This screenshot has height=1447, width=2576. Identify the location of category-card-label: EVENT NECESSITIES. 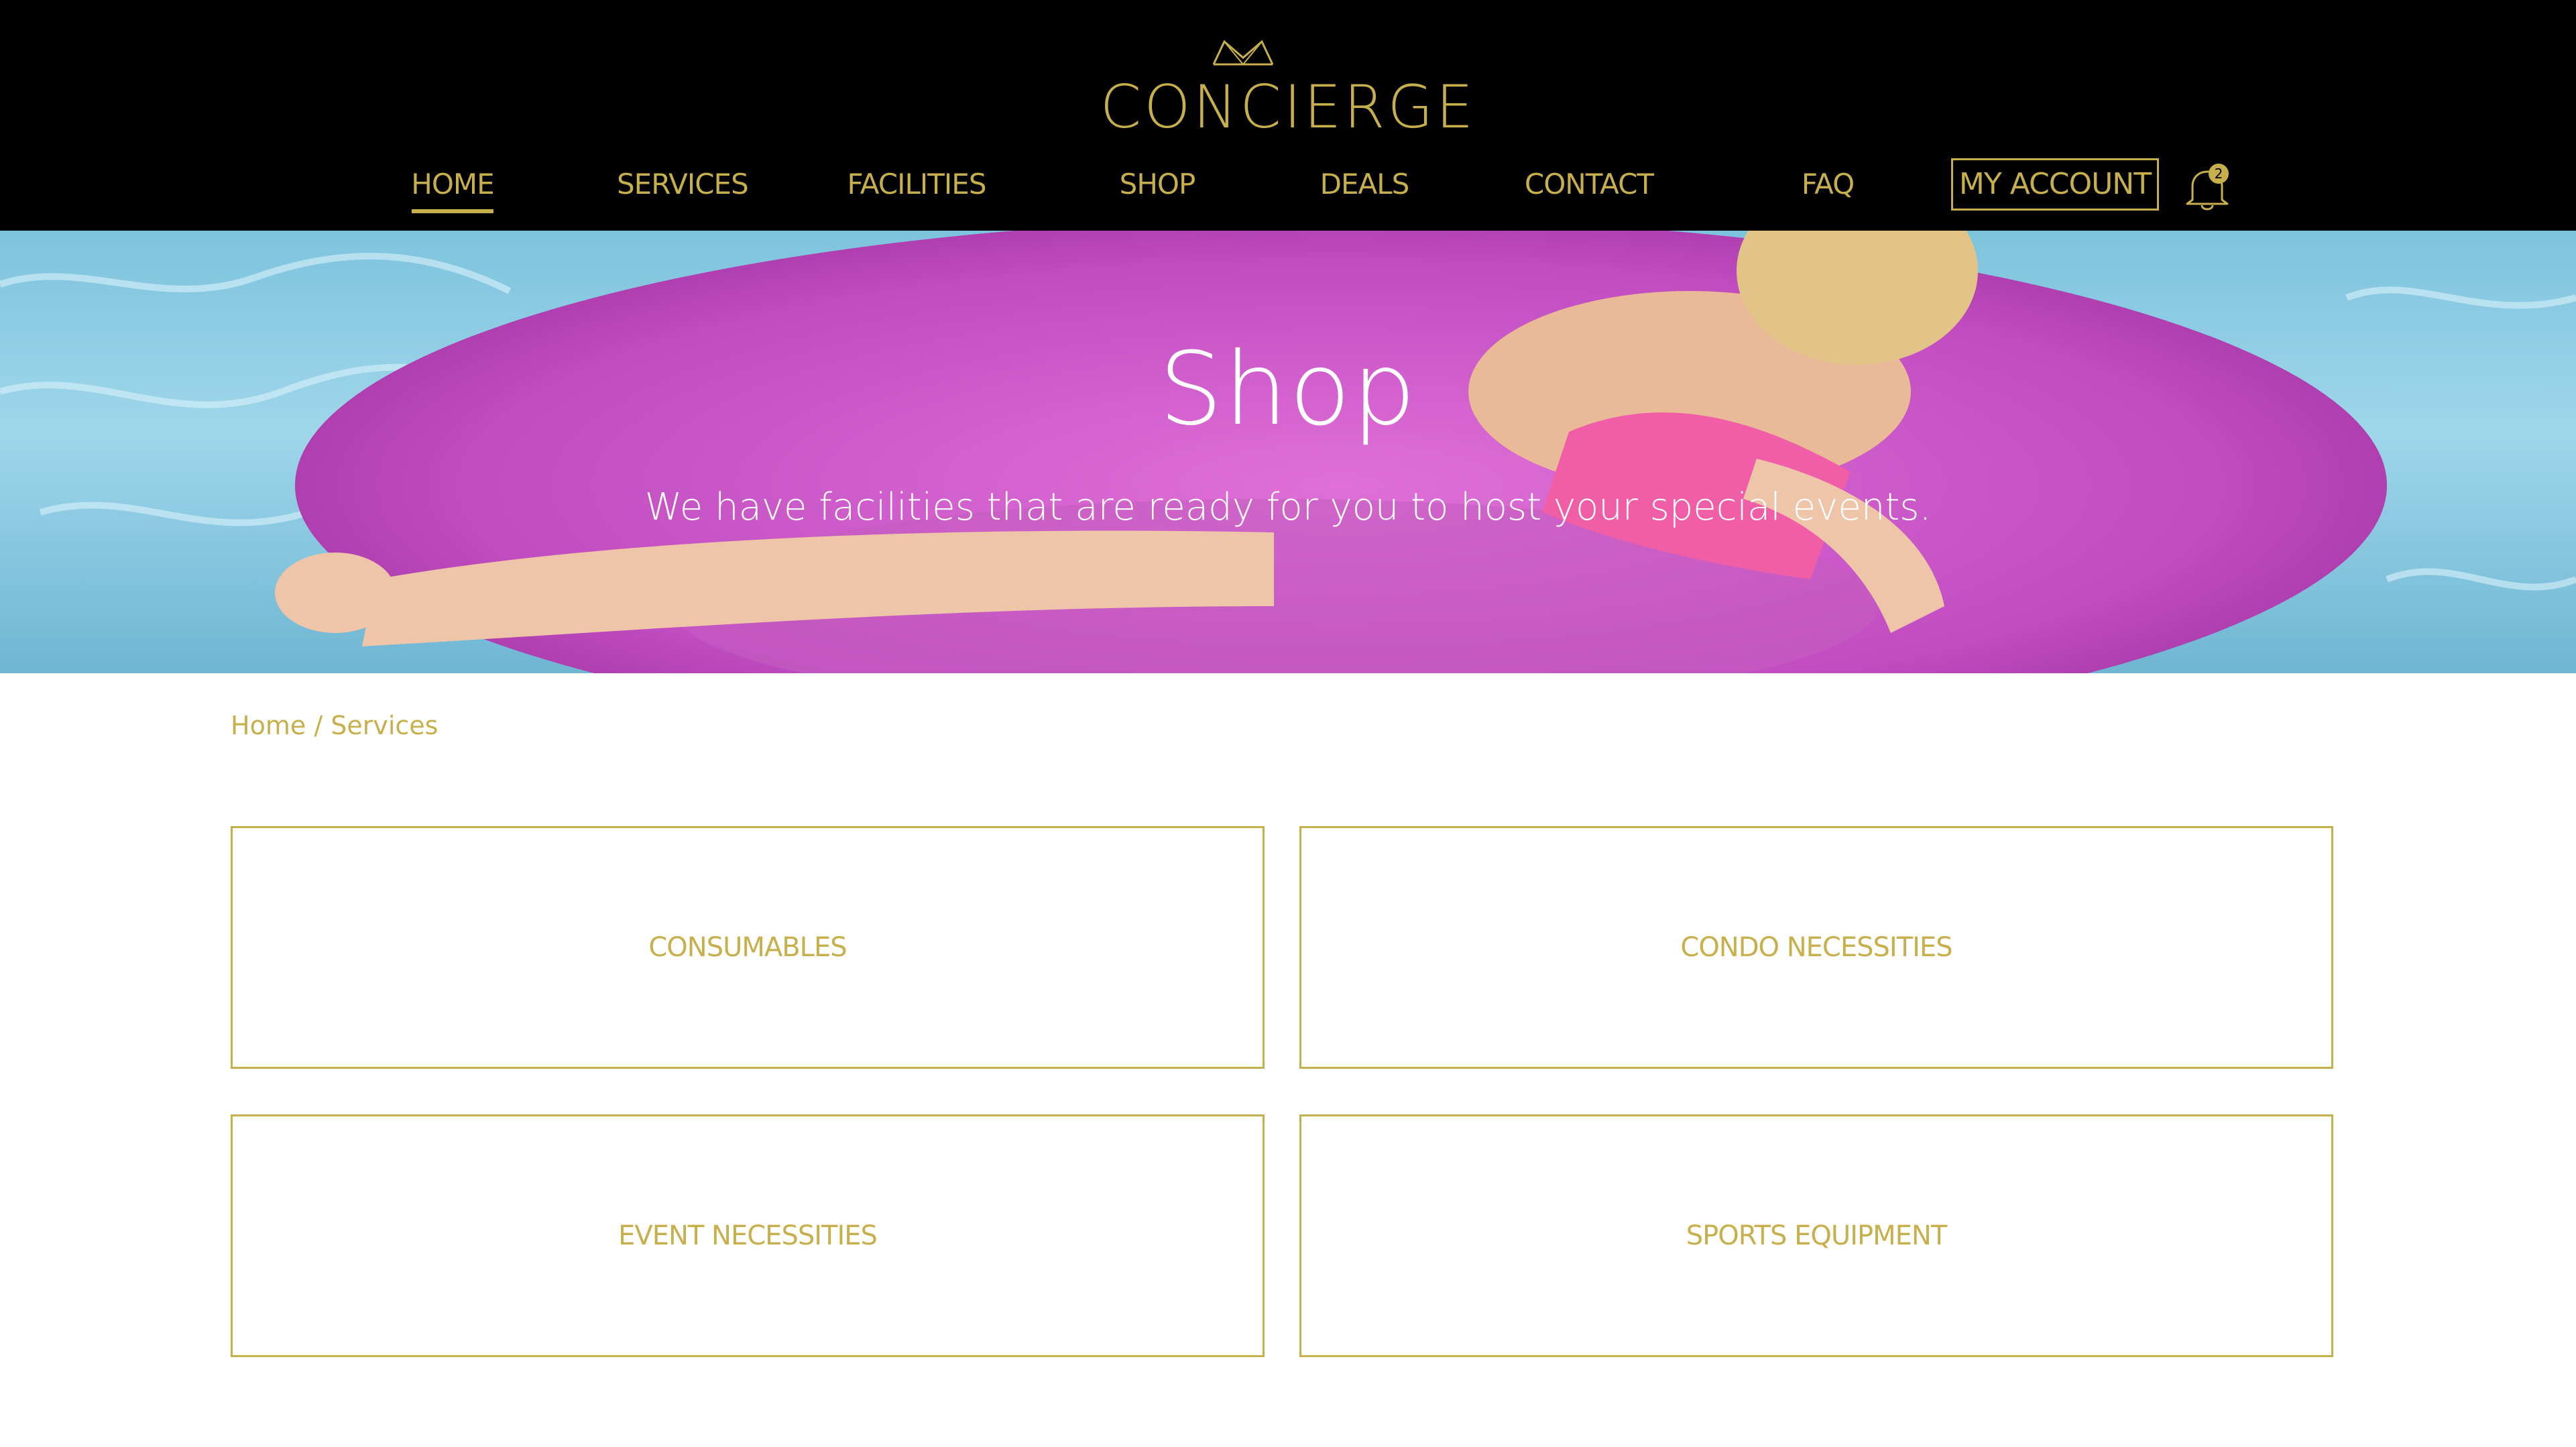
(748, 1235).